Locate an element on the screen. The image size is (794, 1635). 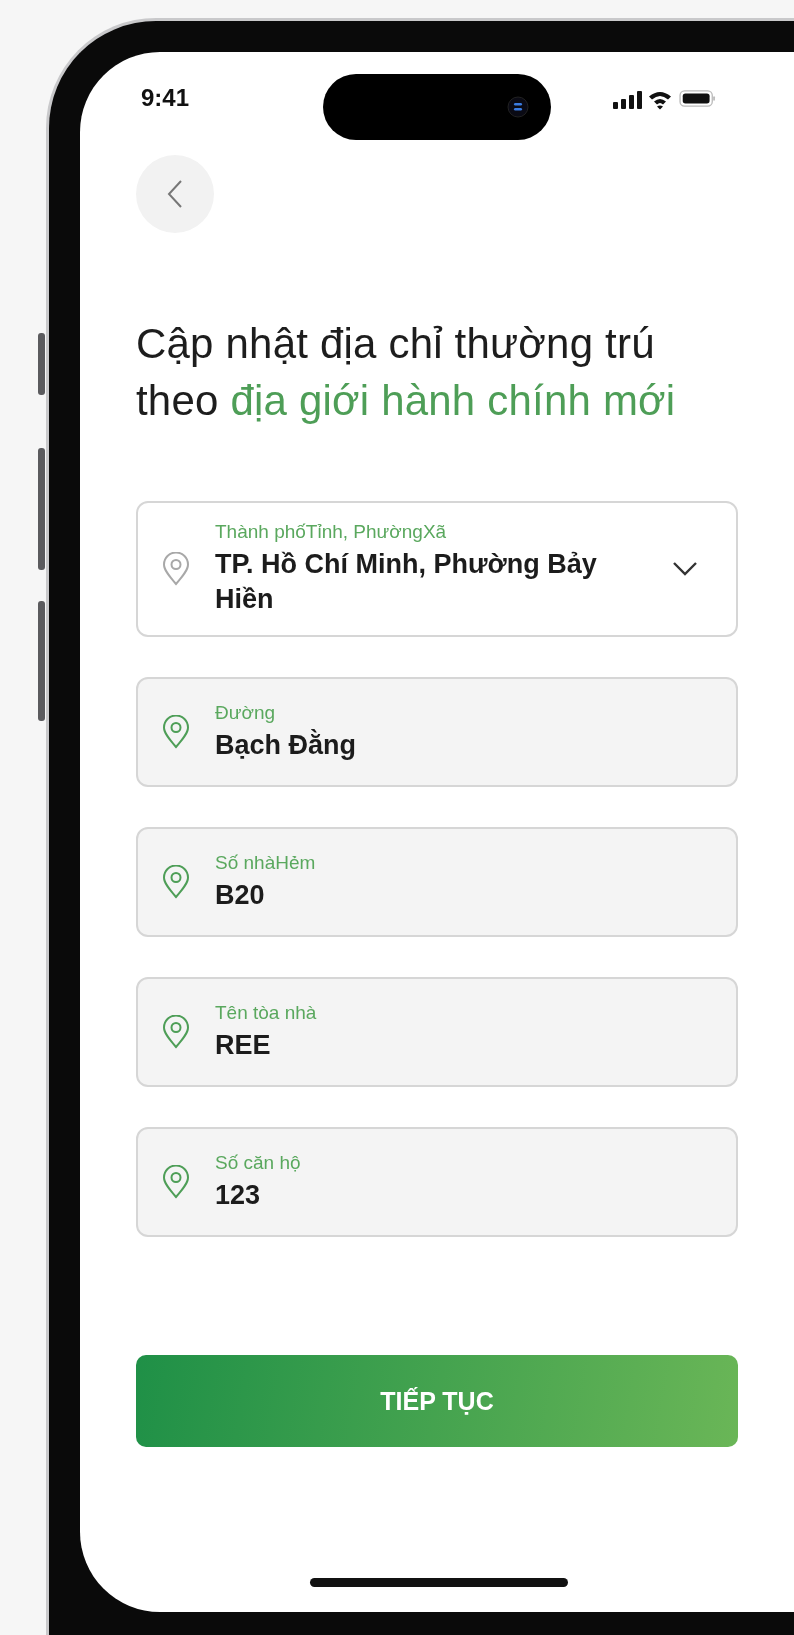
field-label: Tên tòa nhà is located at coordinates (266, 1012).